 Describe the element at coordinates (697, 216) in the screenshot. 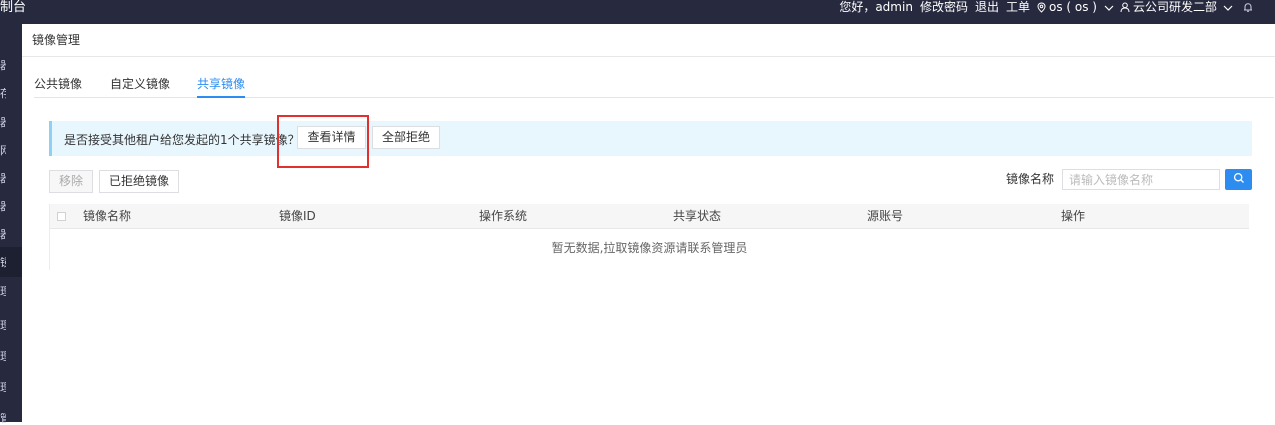

I see `column-share-status: 共享状态` at that location.